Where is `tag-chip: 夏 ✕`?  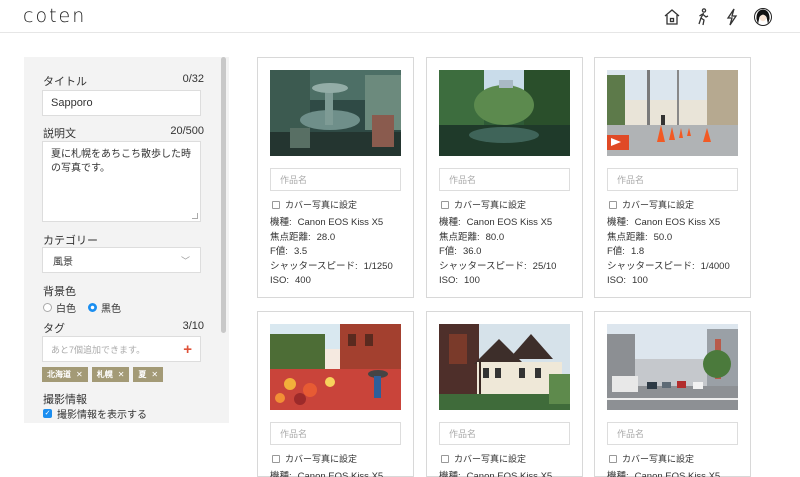 tag-chip: 夏 ✕ is located at coordinates (148, 374).